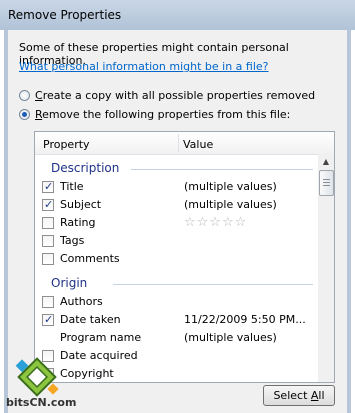 The height and width of the screenshot is (413, 355). I want to click on list-item: Comments, so click(182, 260).